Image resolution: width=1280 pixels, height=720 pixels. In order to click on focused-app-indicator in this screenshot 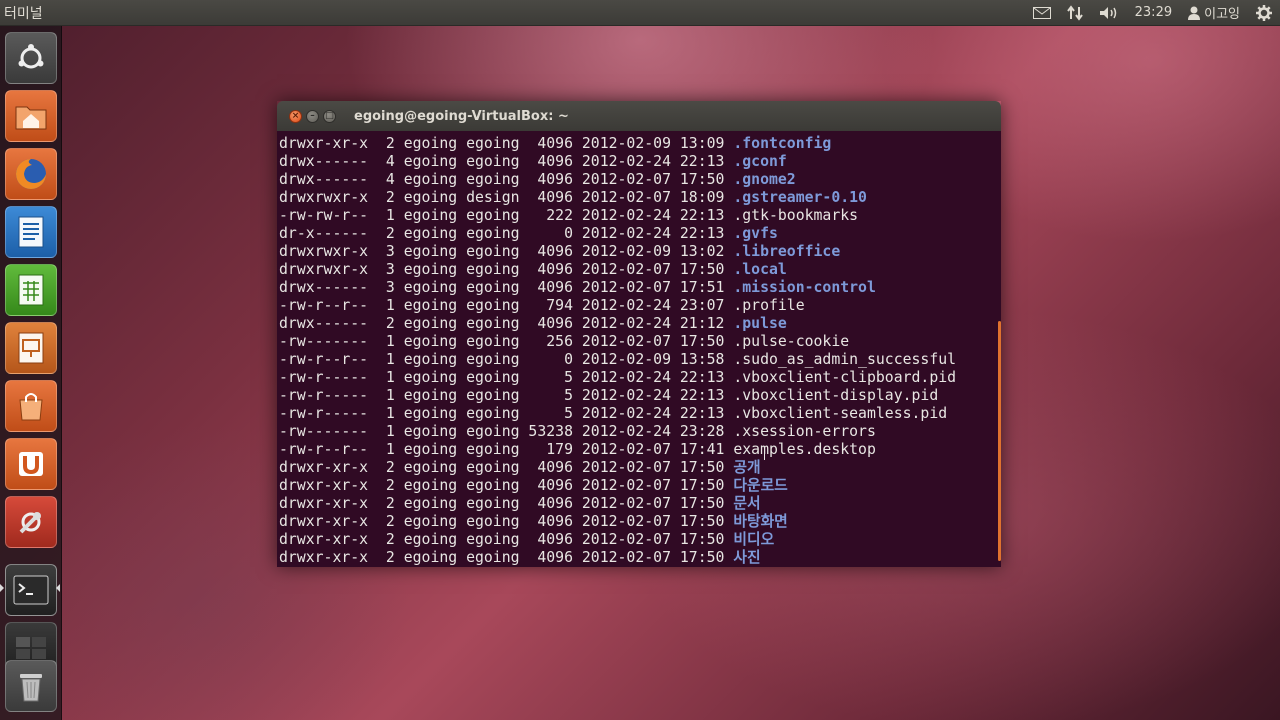, I will do `click(58, 588)`.